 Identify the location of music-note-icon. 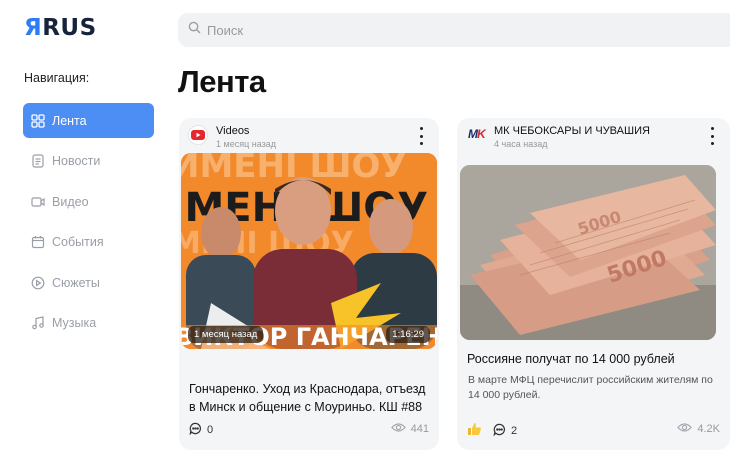
(38, 323).